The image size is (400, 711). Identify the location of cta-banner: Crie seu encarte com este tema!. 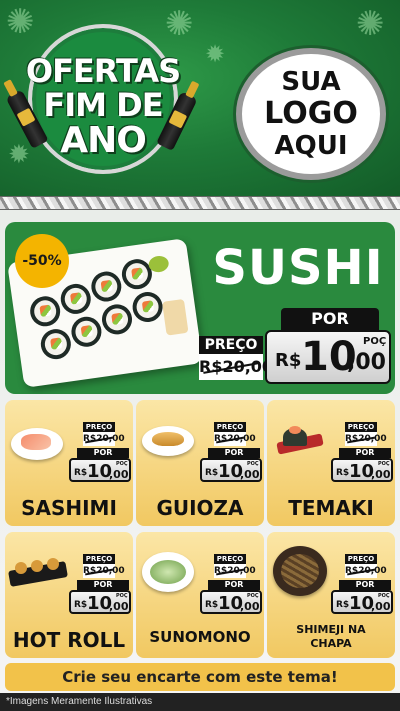
(200, 677).